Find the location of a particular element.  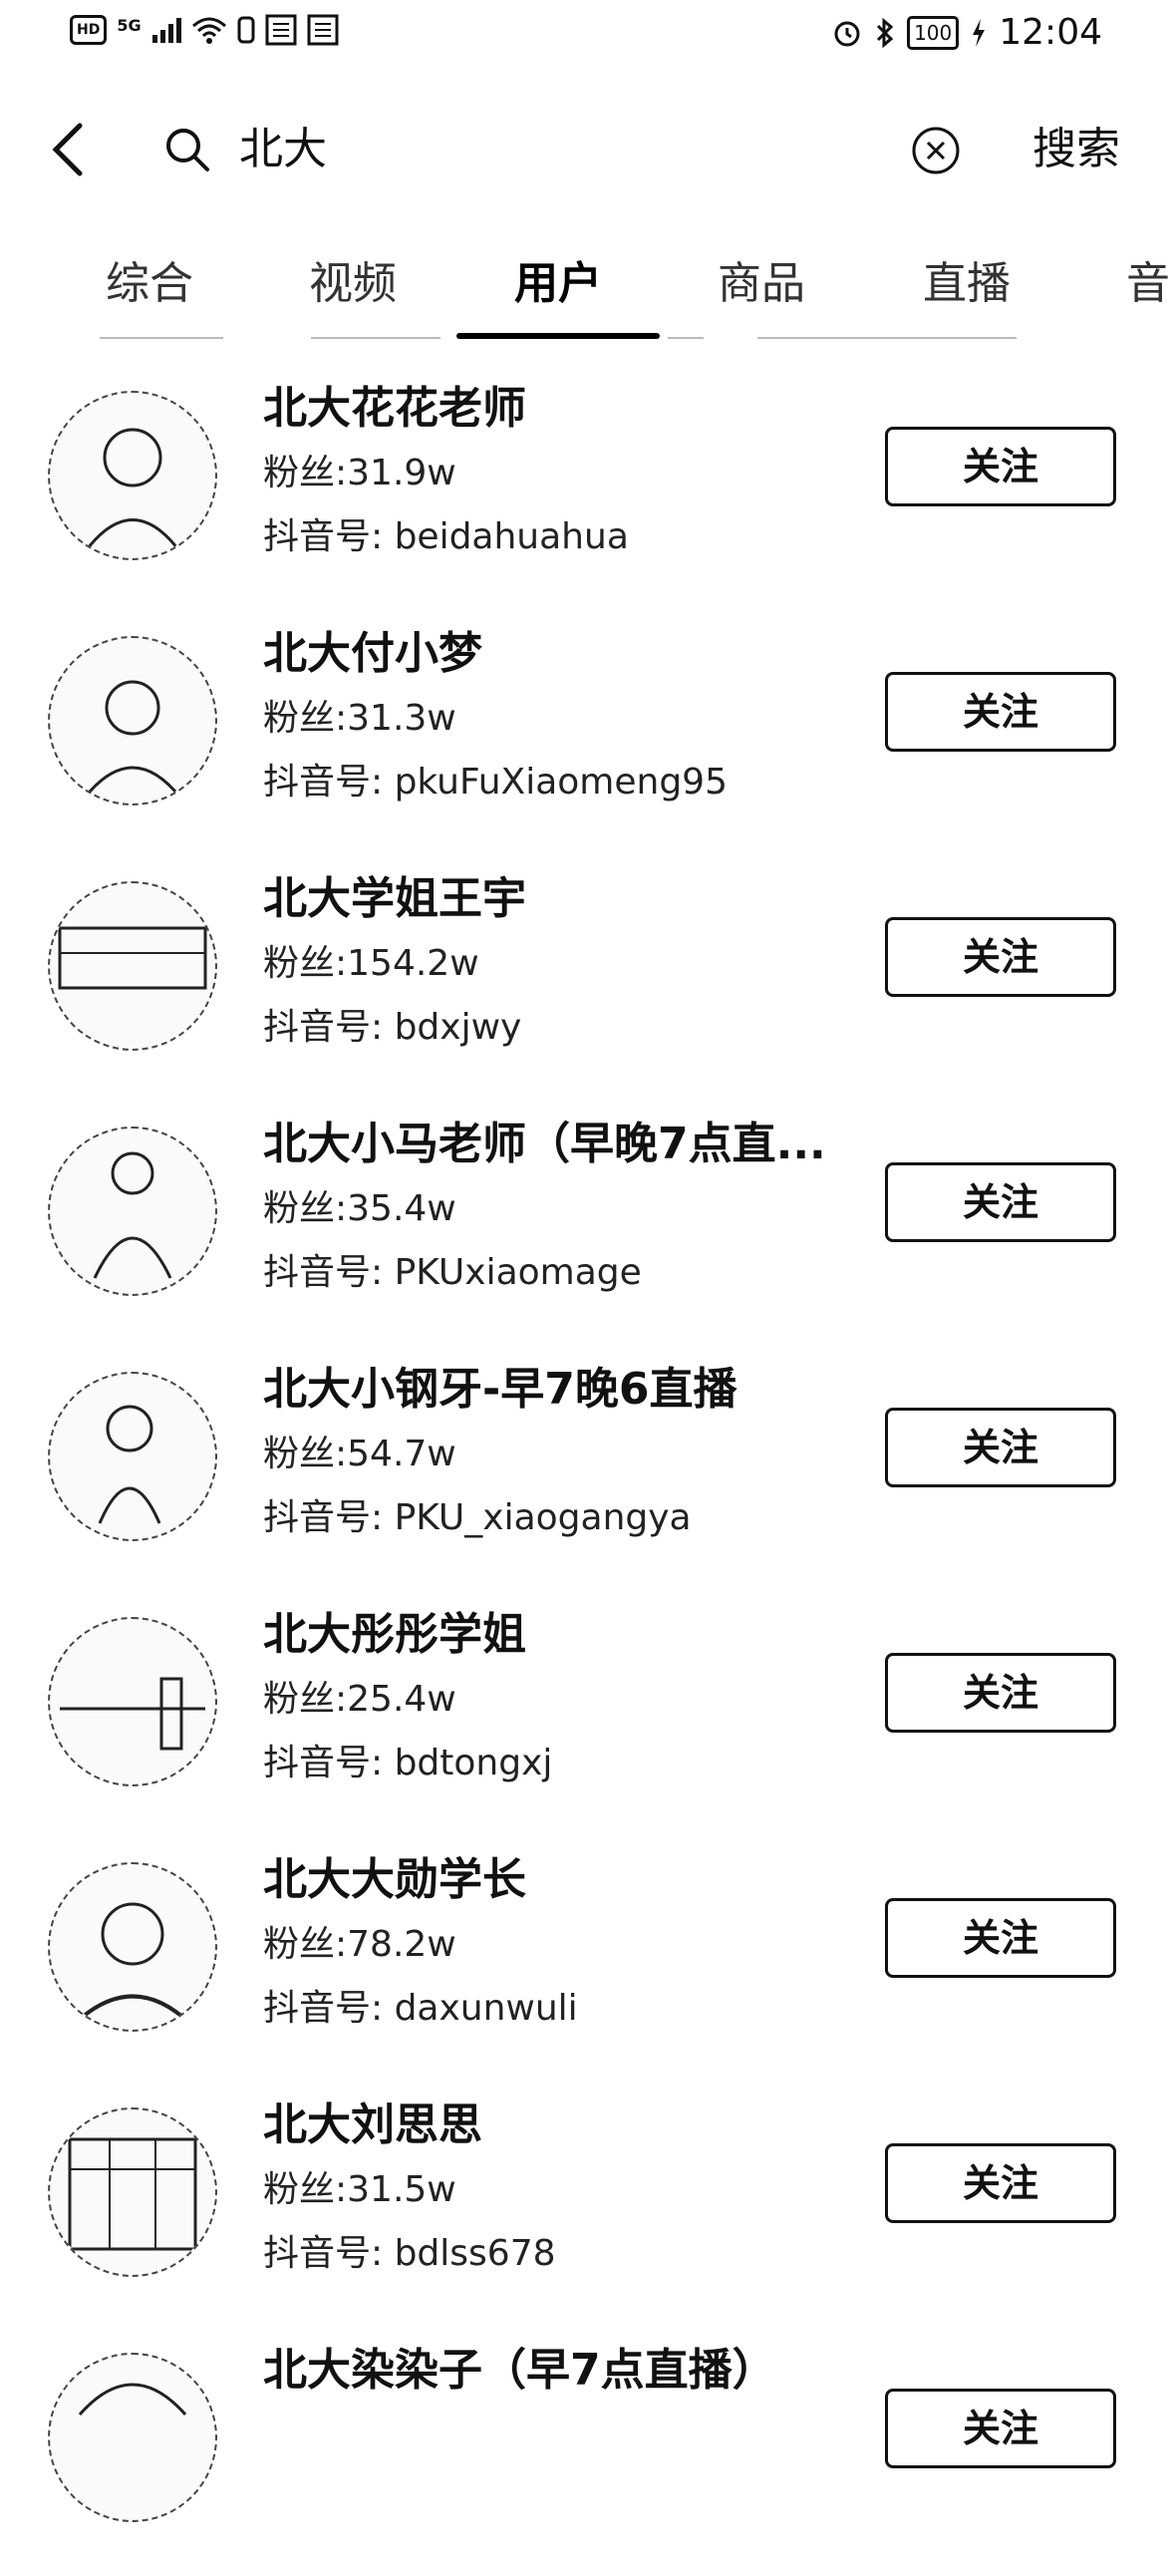

douyin-id: 抖音号: bdlss678 is located at coordinates (409, 2253).